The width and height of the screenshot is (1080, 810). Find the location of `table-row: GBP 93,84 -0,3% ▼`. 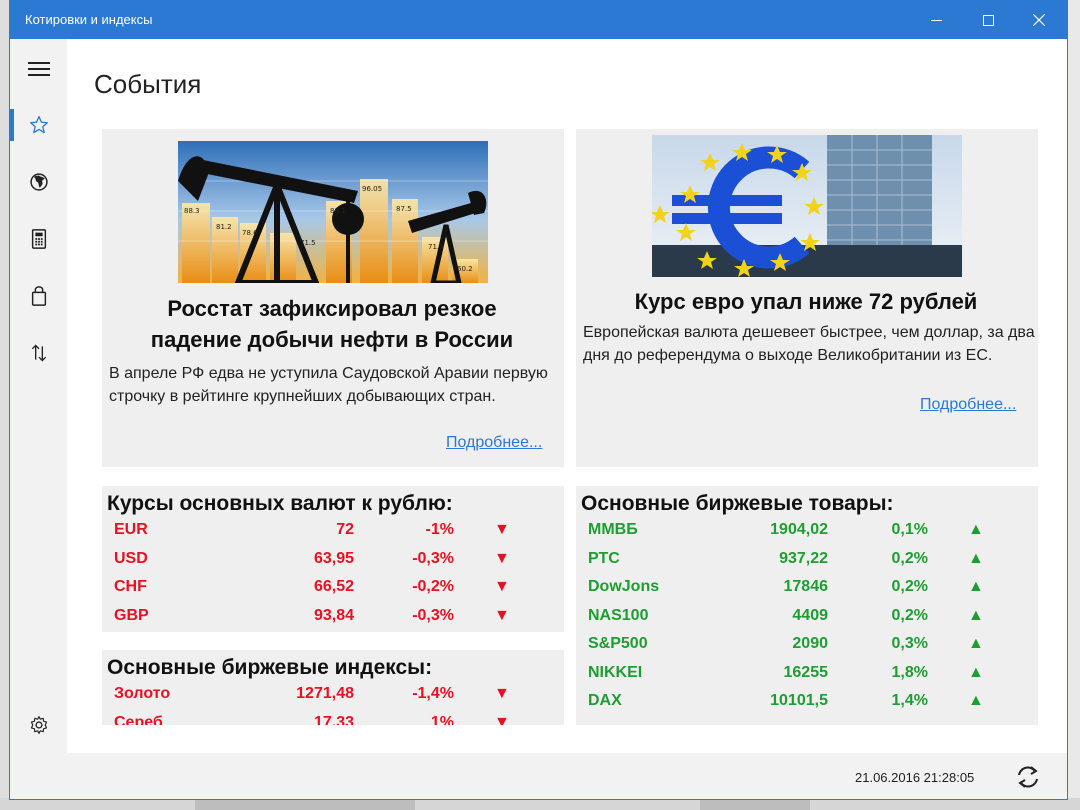

table-row: GBP 93,84 -0,3% ▼ is located at coordinates (333, 621).